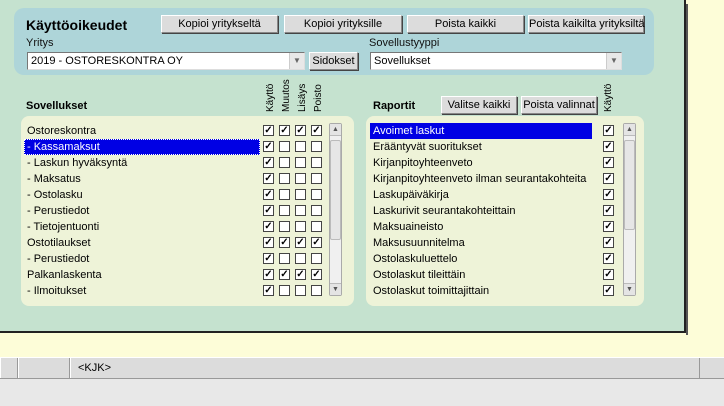  Describe the element at coordinates (496, 61) in the screenshot. I see `apptype-select: Sovellukset ▼` at that location.